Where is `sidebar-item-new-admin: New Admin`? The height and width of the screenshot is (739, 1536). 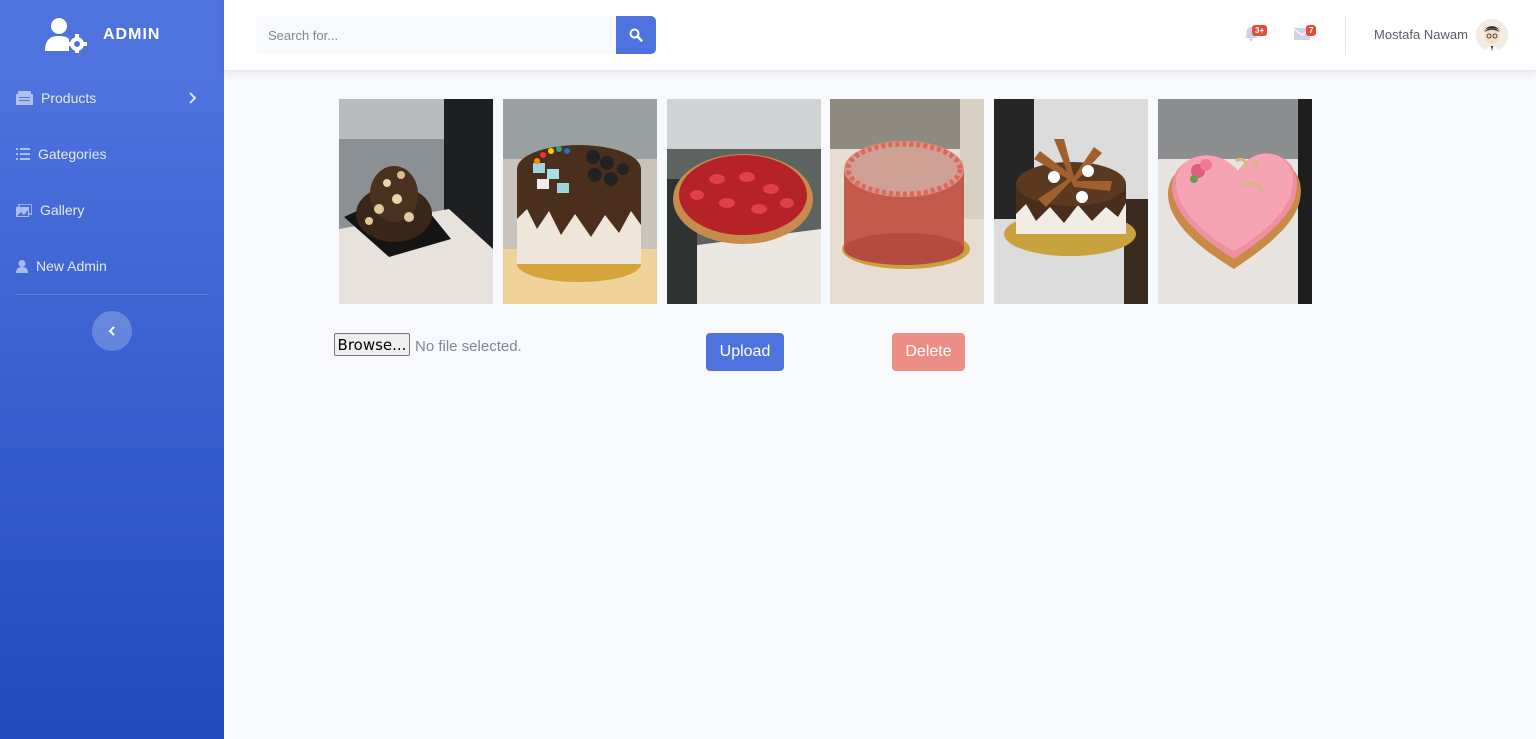
sidebar-item-new-admin: New Admin is located at coordinates (112, 266).